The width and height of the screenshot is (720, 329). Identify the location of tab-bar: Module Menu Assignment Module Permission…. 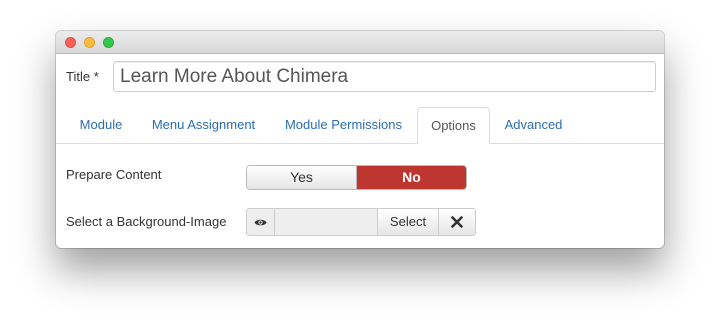
(360, 125).